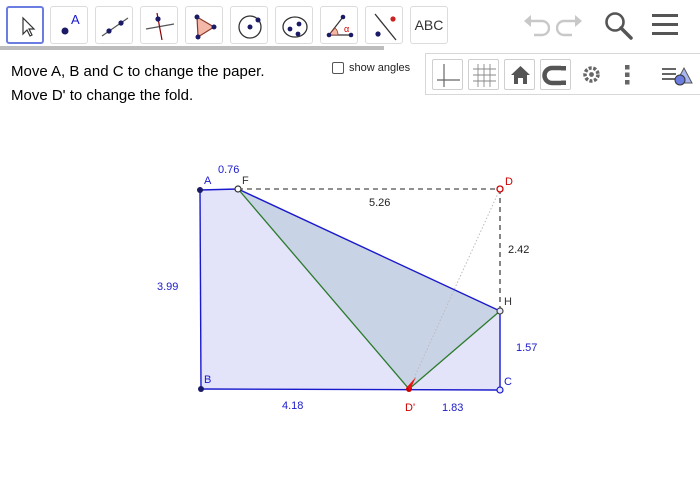  Describe the element at coordinates (207, 380) in the screenshot. I see `label-B: B` at that location.